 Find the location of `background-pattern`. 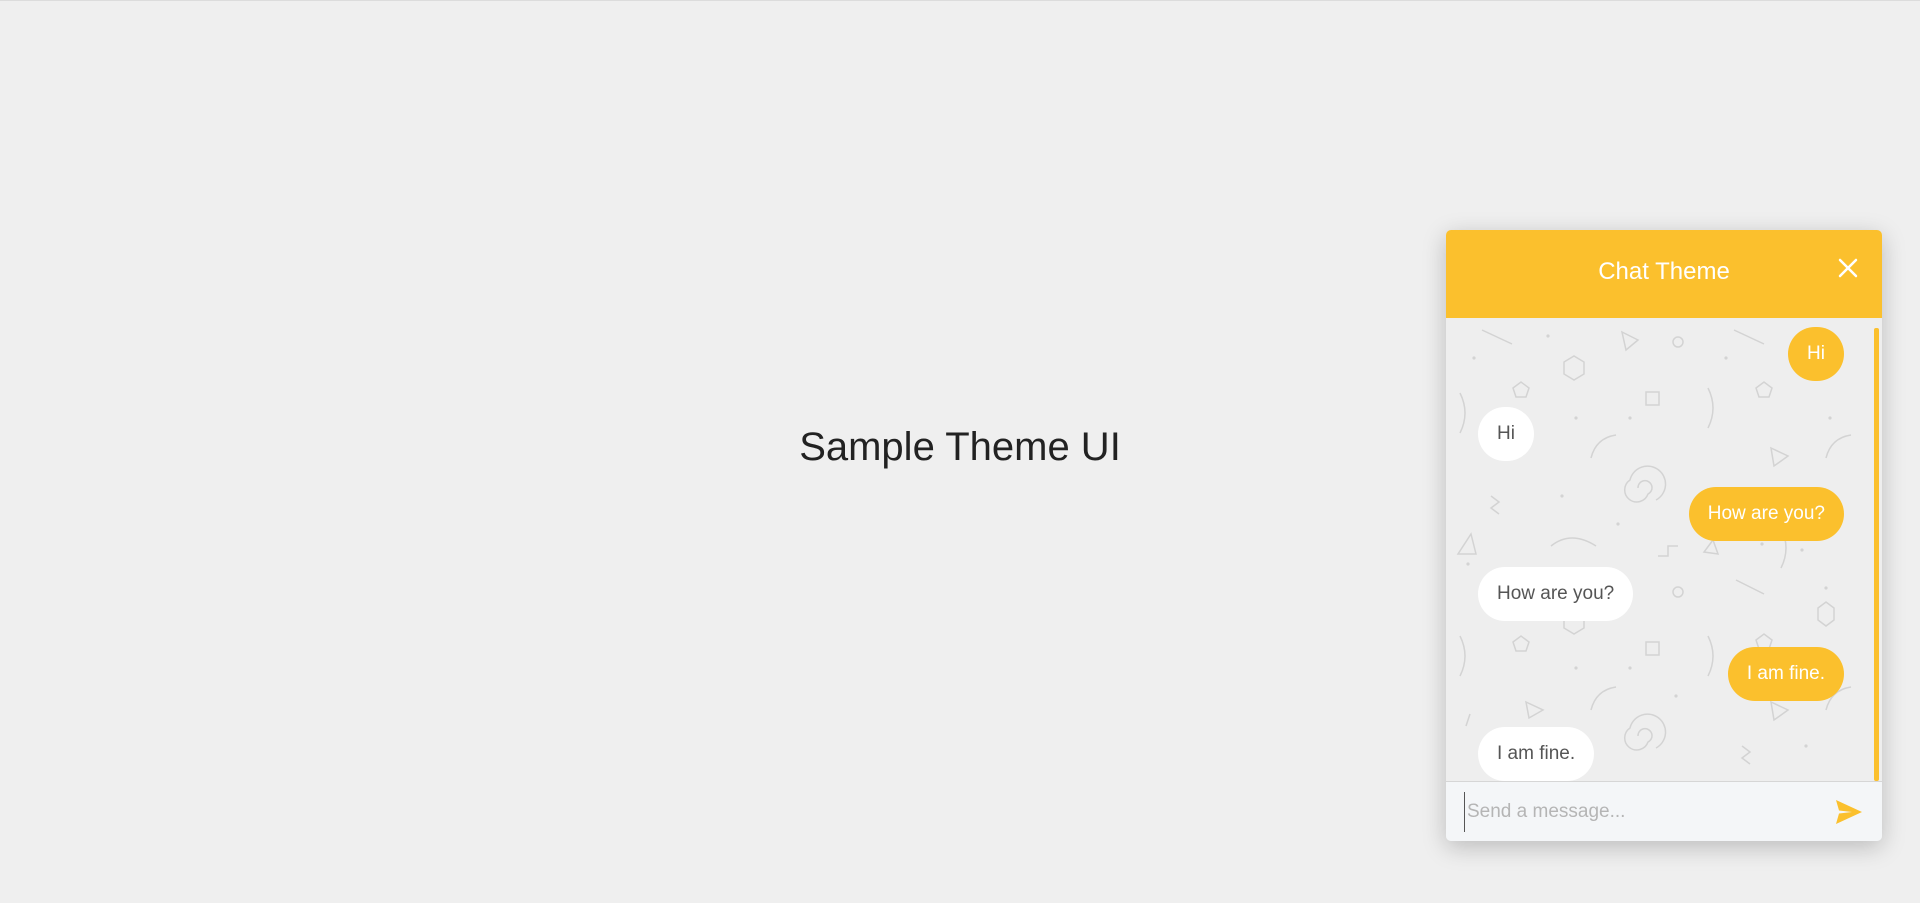

background-pattern is located at coordinates (1654, 547).